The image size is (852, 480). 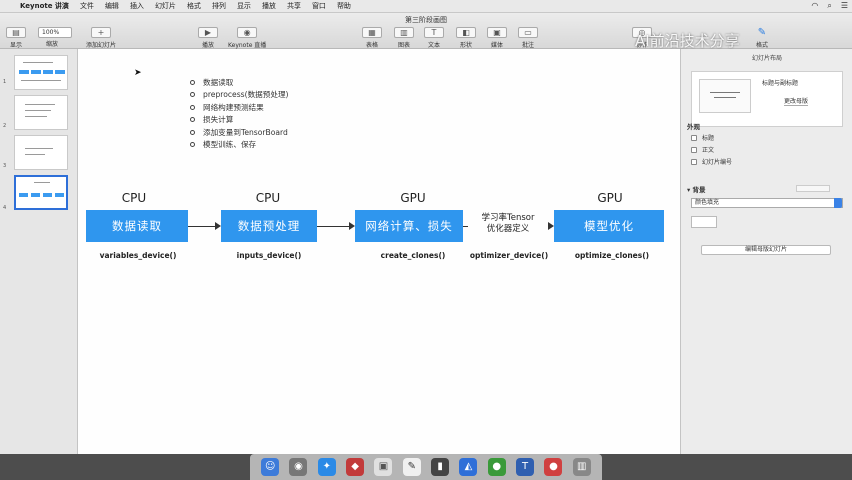 What do you see at coordinates (269, 226) in the screenshot?
I see `stage-box-preprocess: 数据预处理` at bounding box center [269, 226].